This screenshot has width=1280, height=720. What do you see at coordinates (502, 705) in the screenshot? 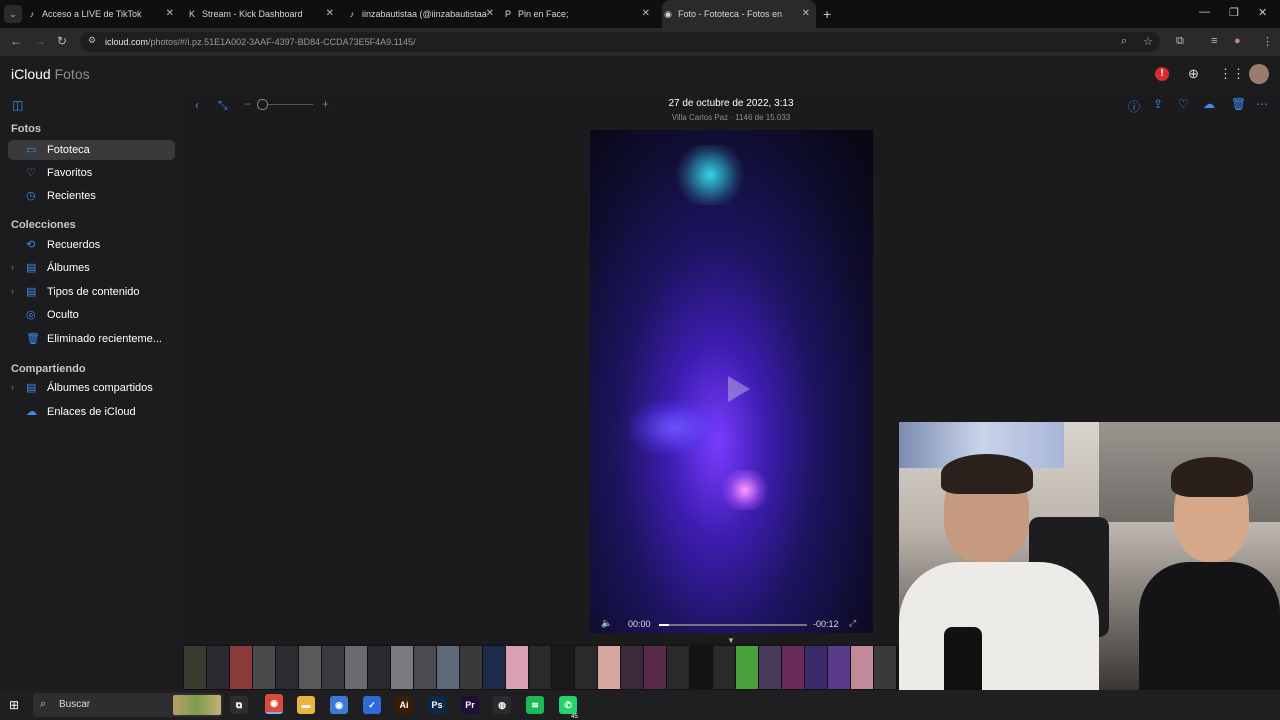
I see `obs-icon: ◍` at bounding box center [502, 705].